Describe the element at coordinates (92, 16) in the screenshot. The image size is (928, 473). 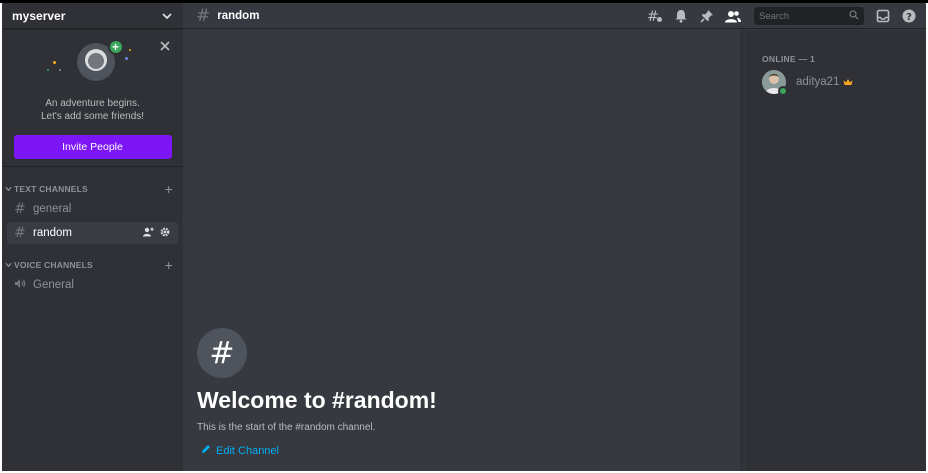
I see `server-header: myserver` at that location.